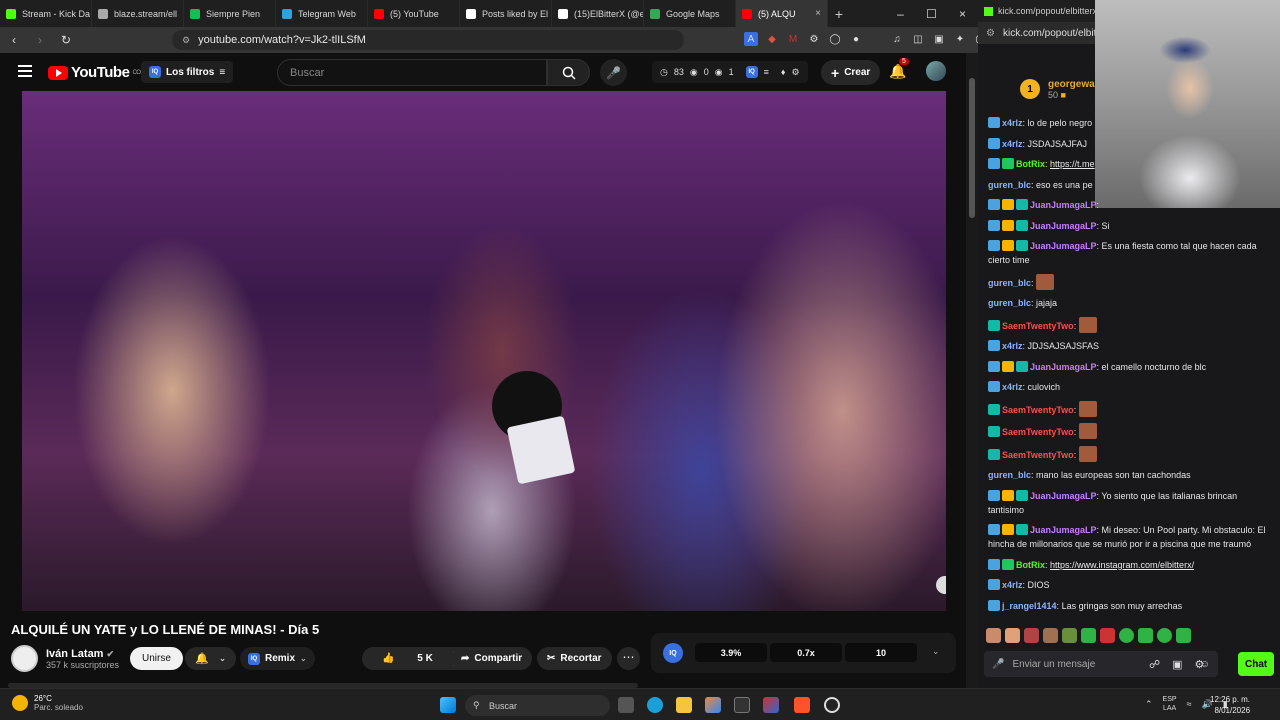  Describe the element at coordinates (931, 14) in the screenshot. I see `maximize-icon: ☐` at that location.